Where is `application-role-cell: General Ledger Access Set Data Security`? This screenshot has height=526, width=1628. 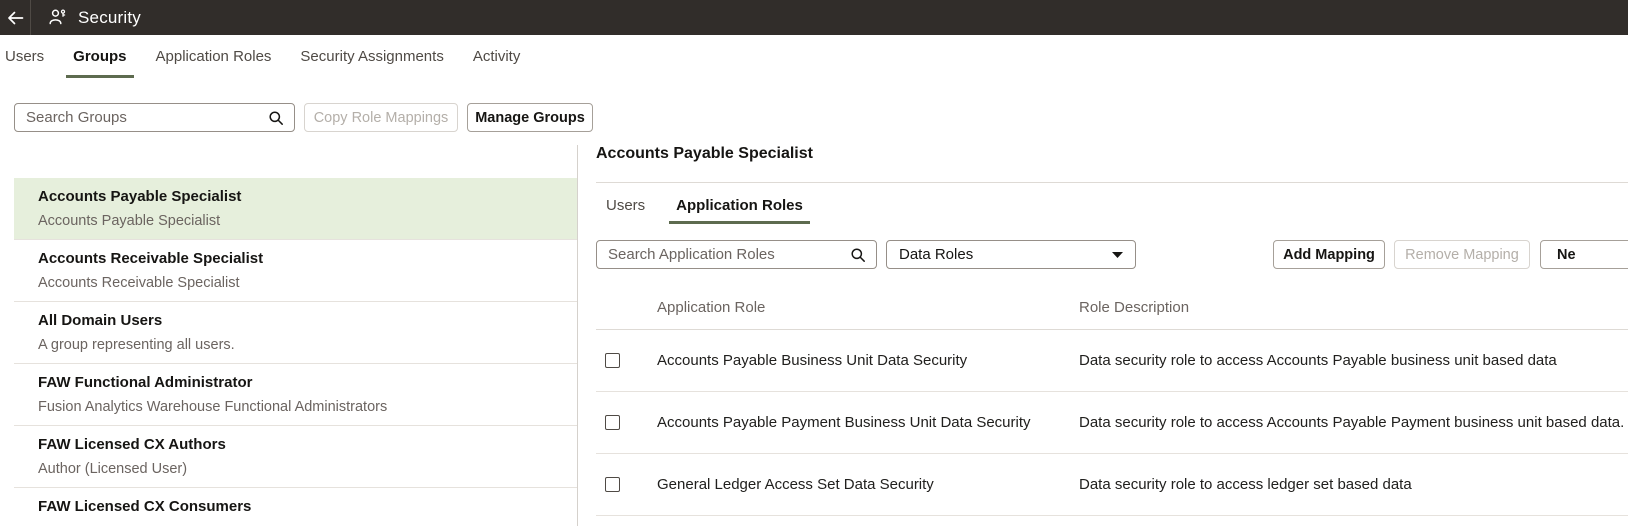 application-role-cell: General Ledger Access Set Data Security is located at coordinates (795, 484).